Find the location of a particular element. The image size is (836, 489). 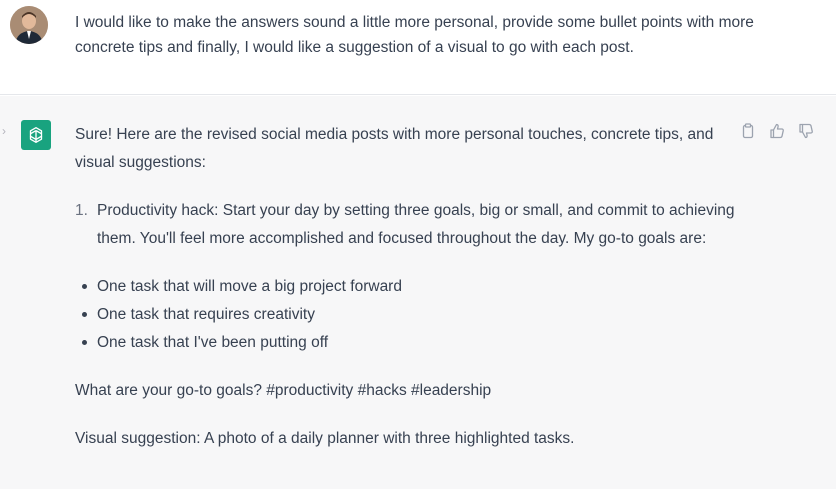

bullet-item: One task that requires creativity is located at coordinates (405, 315).